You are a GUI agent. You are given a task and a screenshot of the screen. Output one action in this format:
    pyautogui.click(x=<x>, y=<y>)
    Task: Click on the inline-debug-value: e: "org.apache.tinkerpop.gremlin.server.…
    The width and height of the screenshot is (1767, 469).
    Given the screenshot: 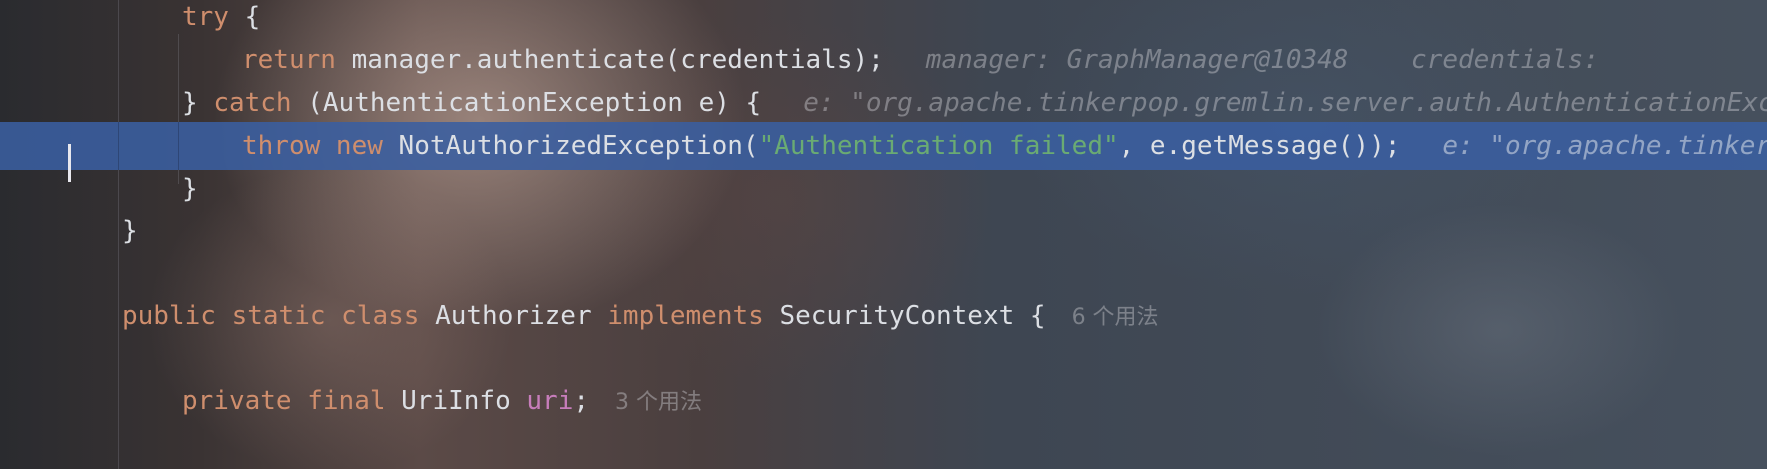 What is the action you would take?
    pyautogui.click(x=1285, y=103)
    